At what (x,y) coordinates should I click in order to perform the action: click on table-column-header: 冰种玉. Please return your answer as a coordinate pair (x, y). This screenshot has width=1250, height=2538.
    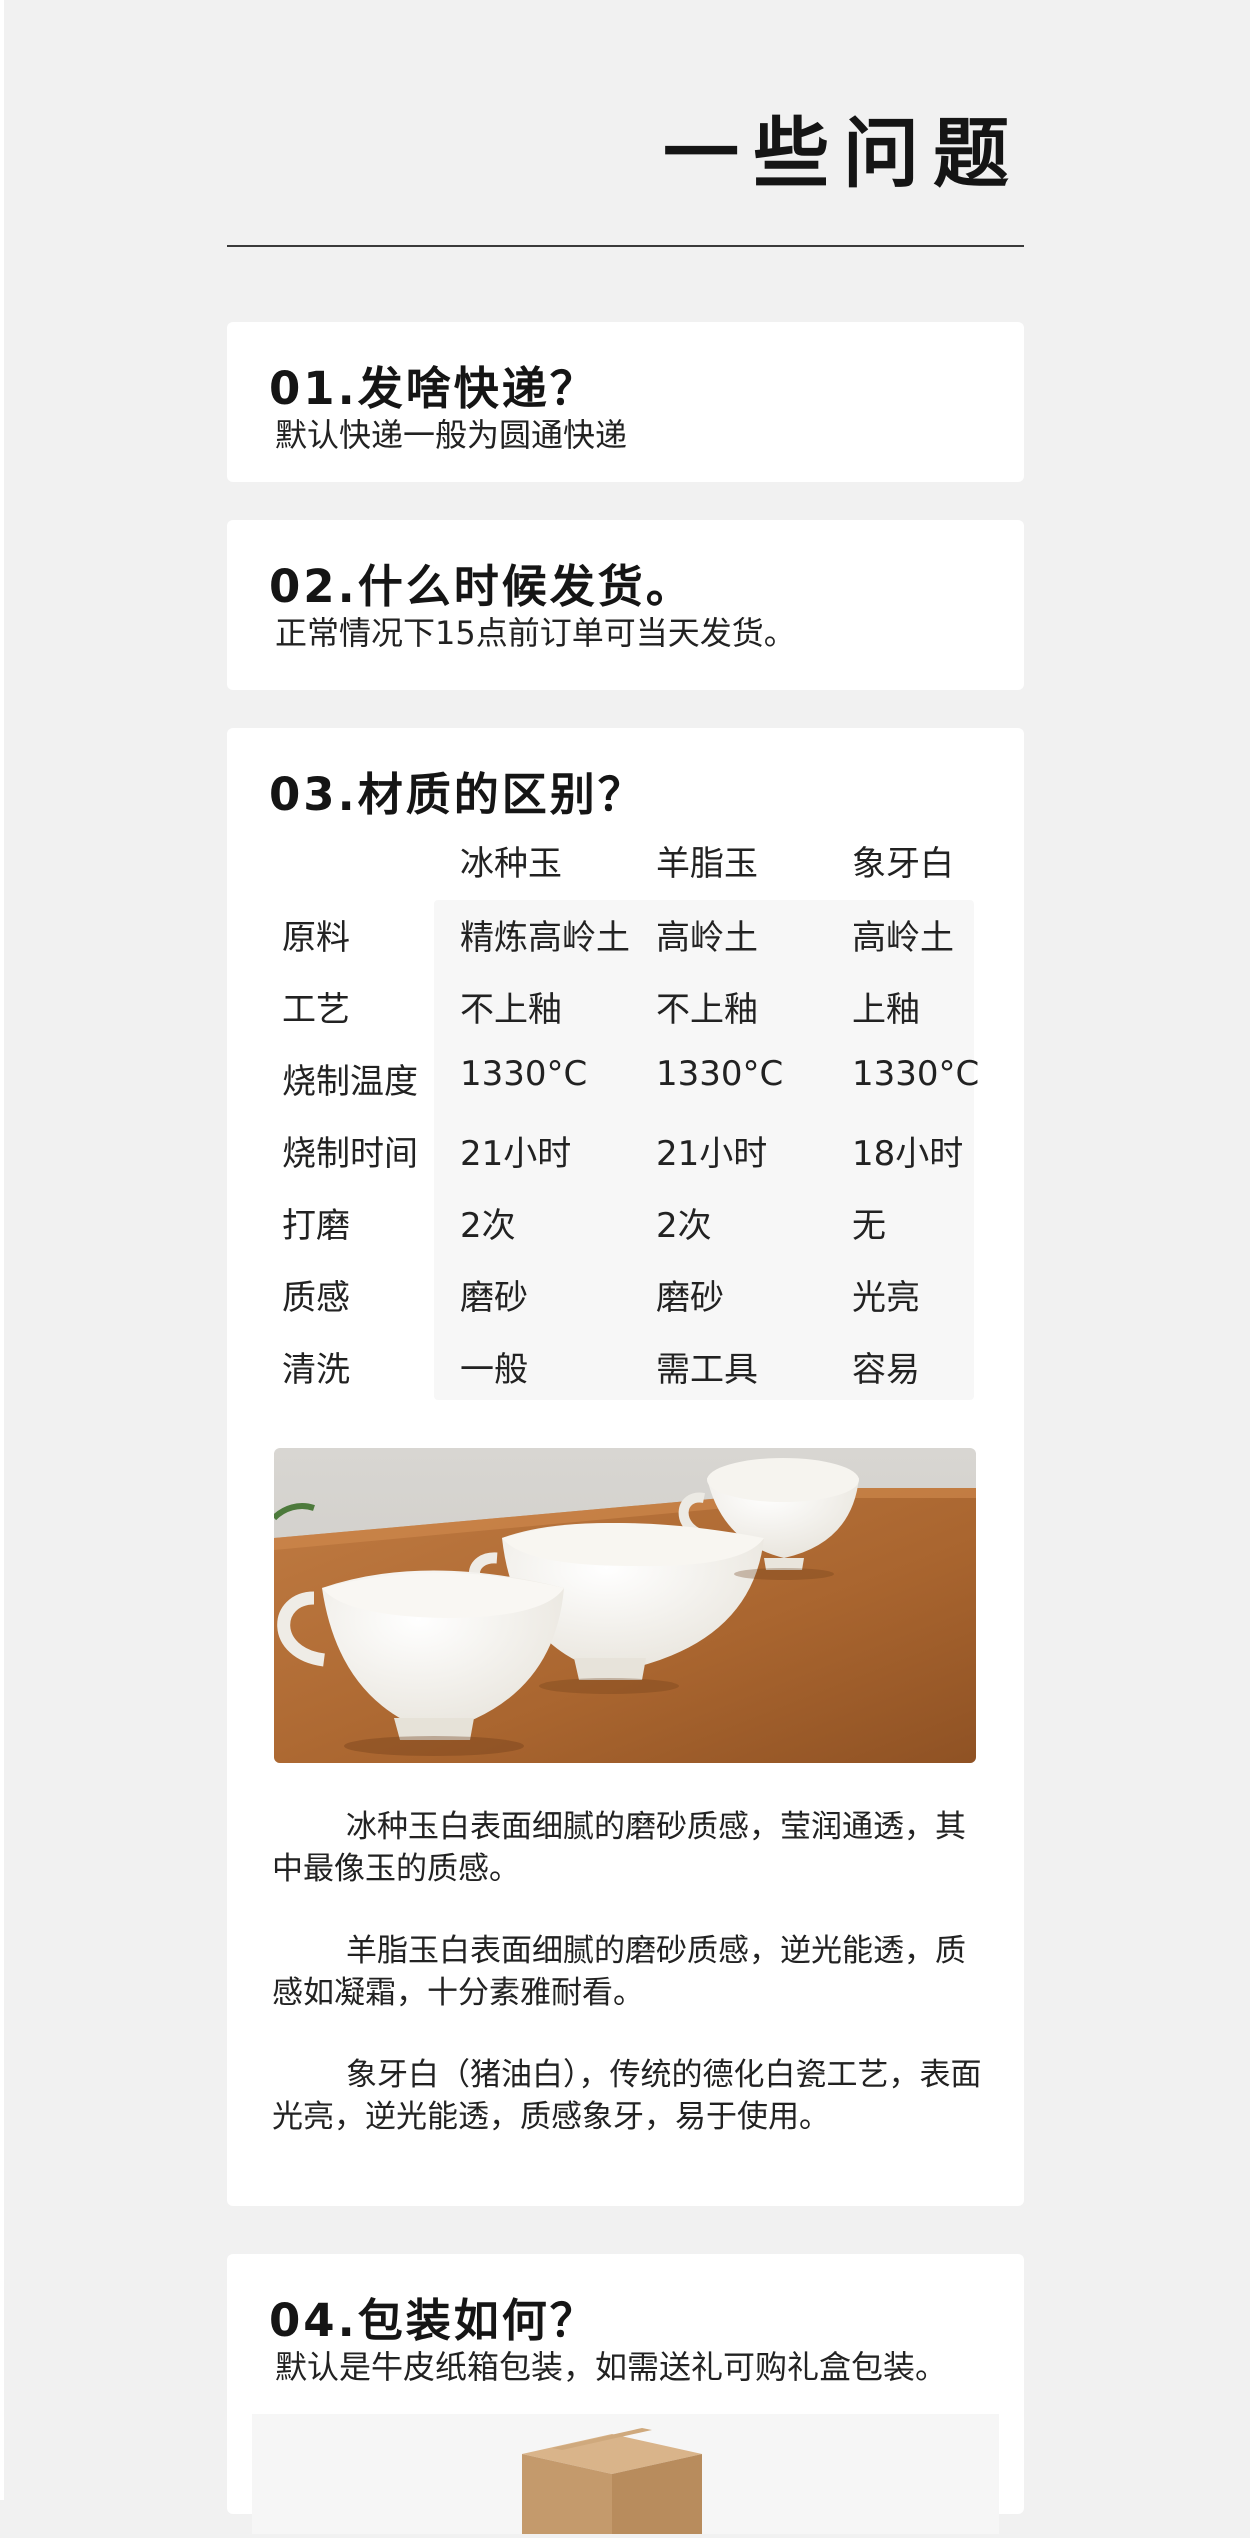
    Looking at the image, I should click on (511, 864).